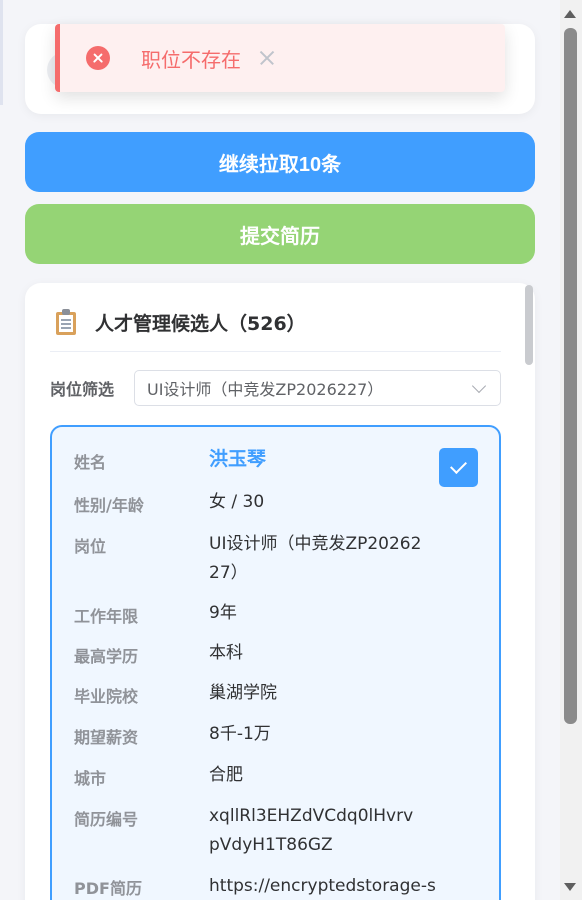  What do you see at coordinates (90, 778) in the screenshot?
I see `field-label-city: 城市` at bounding box center [90, 778].